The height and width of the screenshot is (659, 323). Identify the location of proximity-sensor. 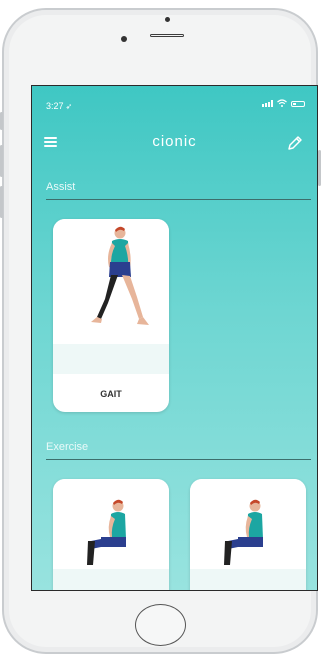
(124, 39).